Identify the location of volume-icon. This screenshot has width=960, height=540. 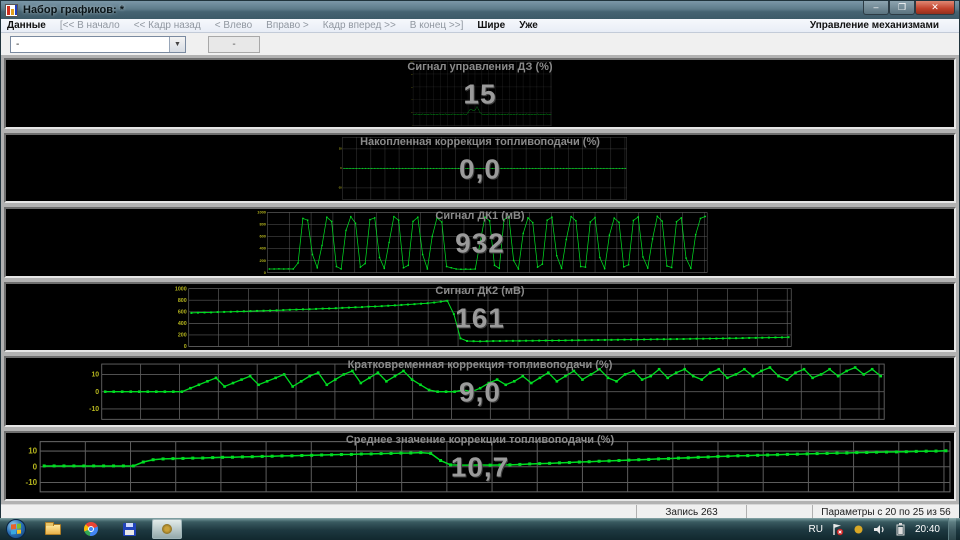
(879, 529).